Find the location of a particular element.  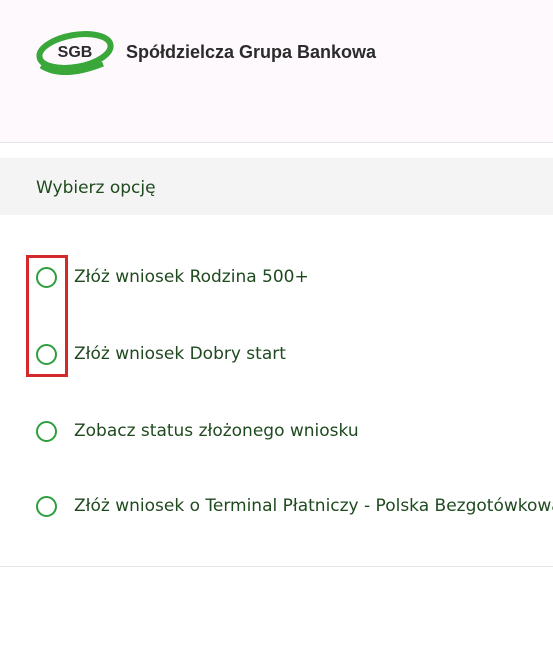

option-rodzina-500: Złóż wniosek Rodzina 500+ is located at coordinates (294, 277).